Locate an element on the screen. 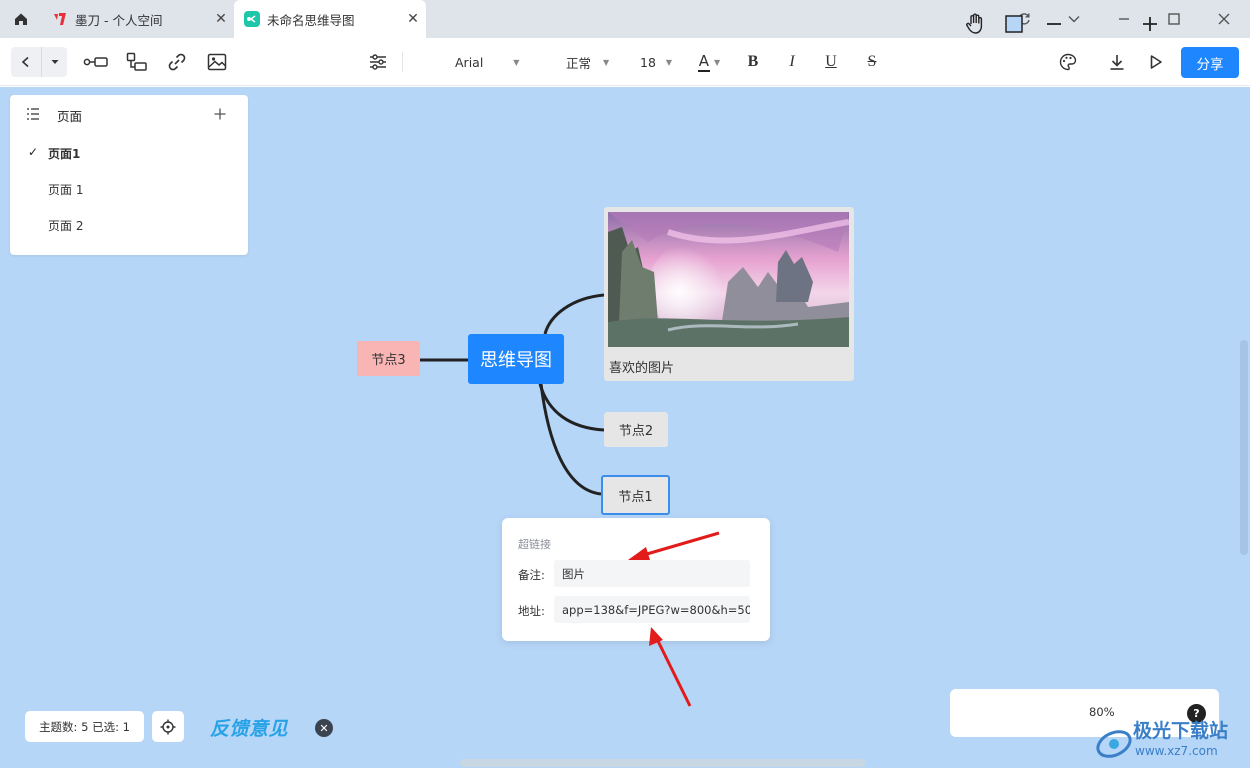  tab-title: 未命名思维导图 is located at coordinates (311, 20).